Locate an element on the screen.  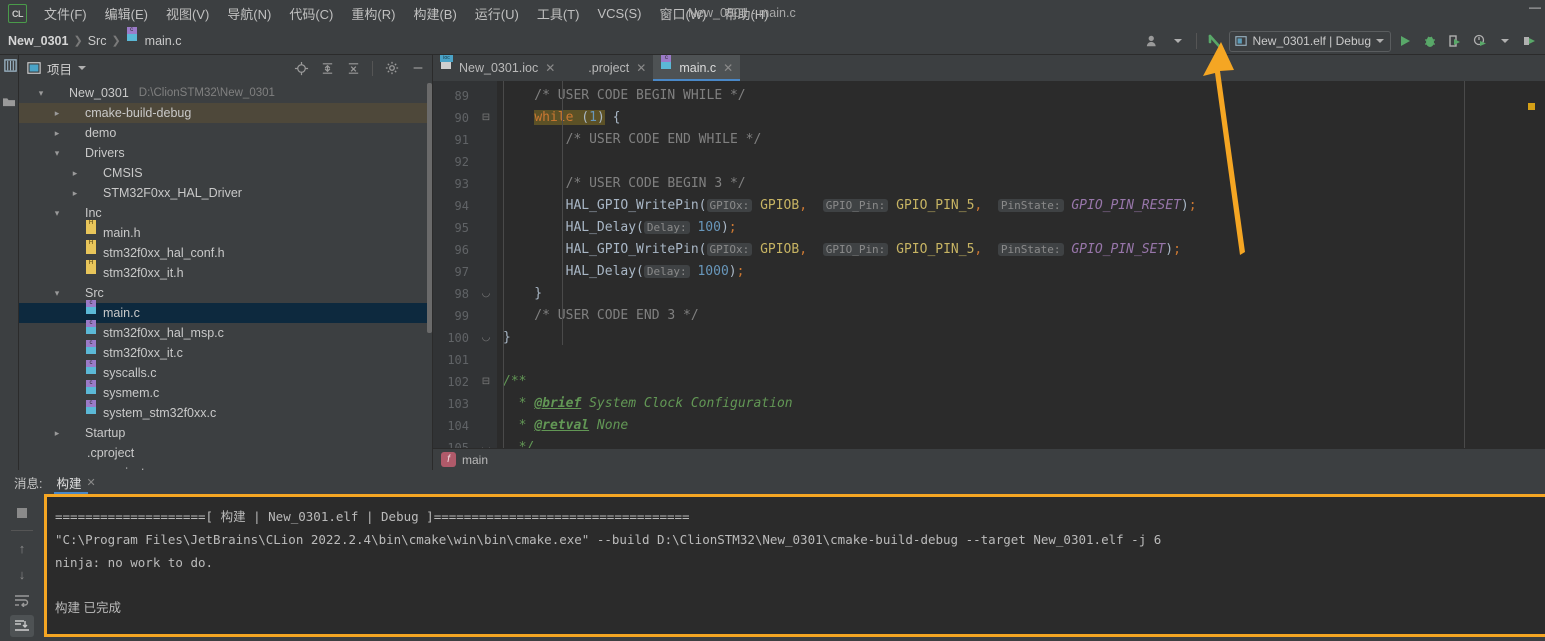
tree-row-sysmem-c: sysmem.c is located at coordinates (225, 393).